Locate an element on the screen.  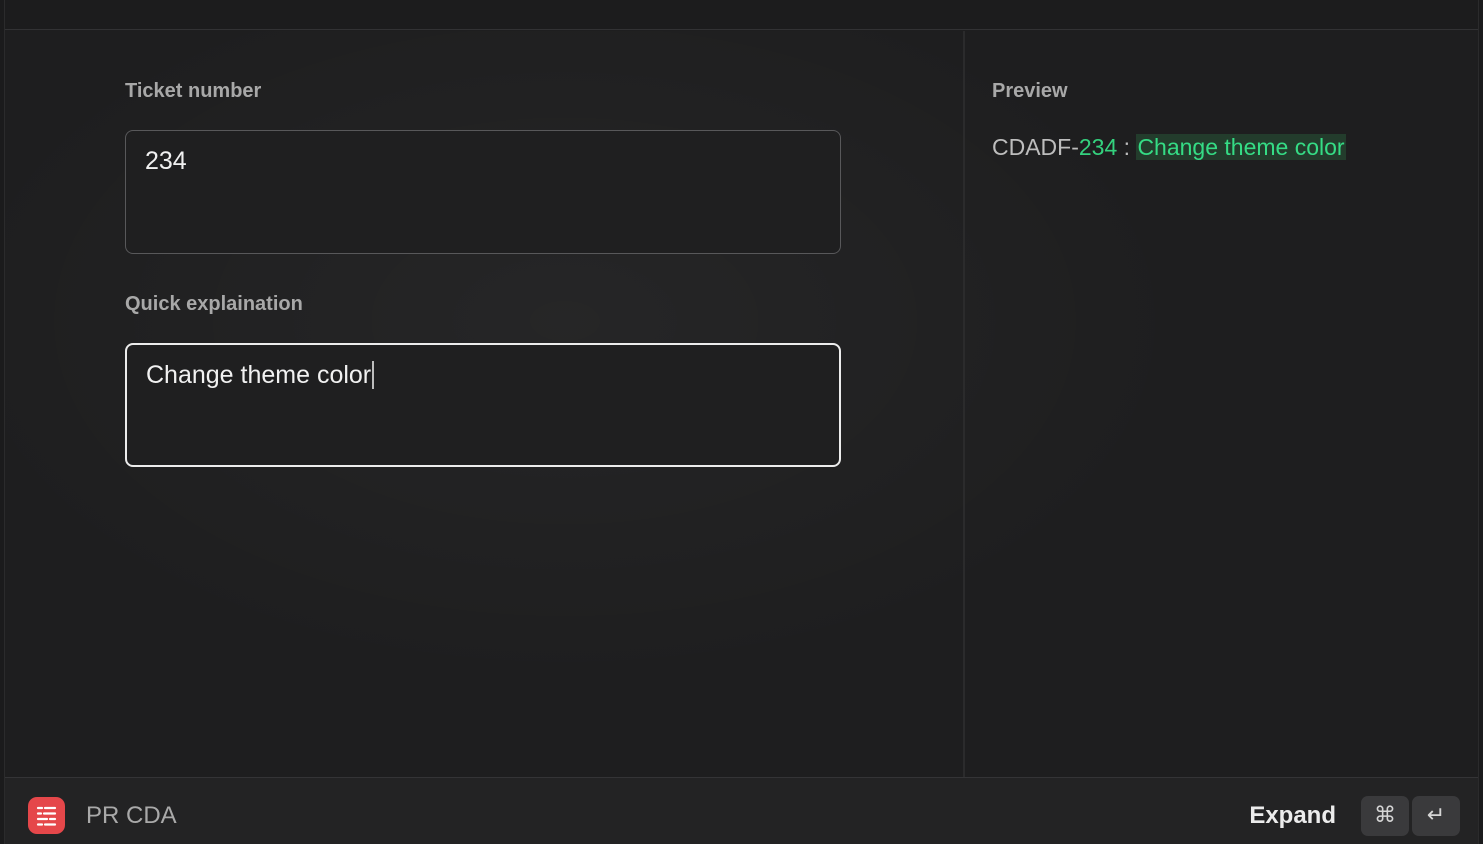
extension-name: PR CDA is located at coordinates (131, 815).